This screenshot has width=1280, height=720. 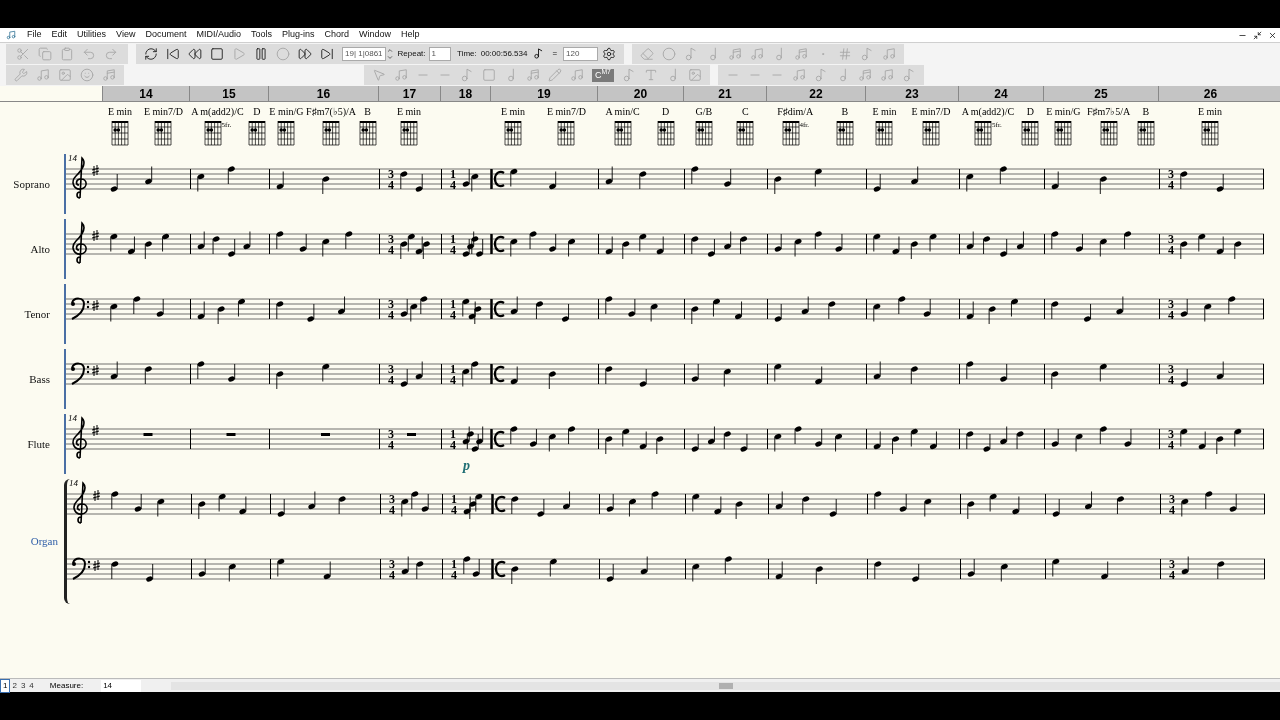 What do you see at coordinates (217, 53) in the screenshot?
I see `stop-icon` at bounding box center [217, 53].